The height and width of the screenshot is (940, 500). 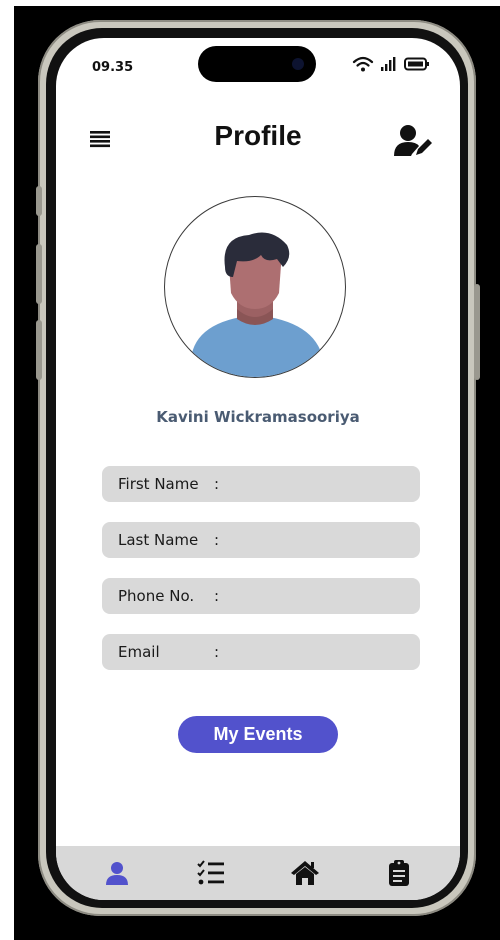 What do you see at coordinates (258, 417) in the screenshot?
I see `user-name: Kavini Wickramasooriya` at bounding box center [258, 417].